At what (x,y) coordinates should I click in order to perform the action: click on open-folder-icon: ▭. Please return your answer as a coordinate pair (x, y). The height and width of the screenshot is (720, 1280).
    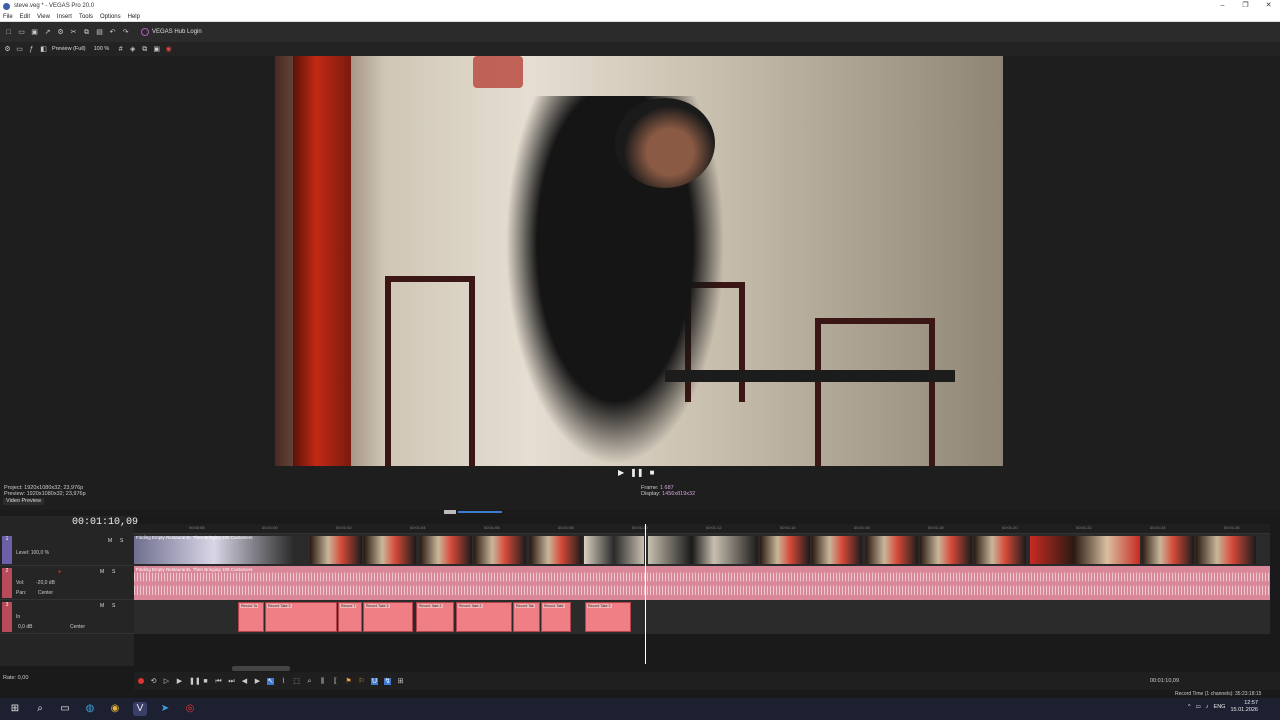
    Looking at the image, I should click on (21, 32).